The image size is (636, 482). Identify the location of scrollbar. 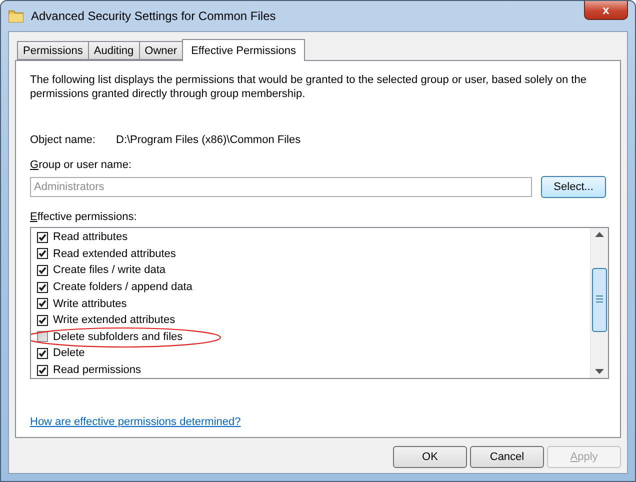
(599, 303).